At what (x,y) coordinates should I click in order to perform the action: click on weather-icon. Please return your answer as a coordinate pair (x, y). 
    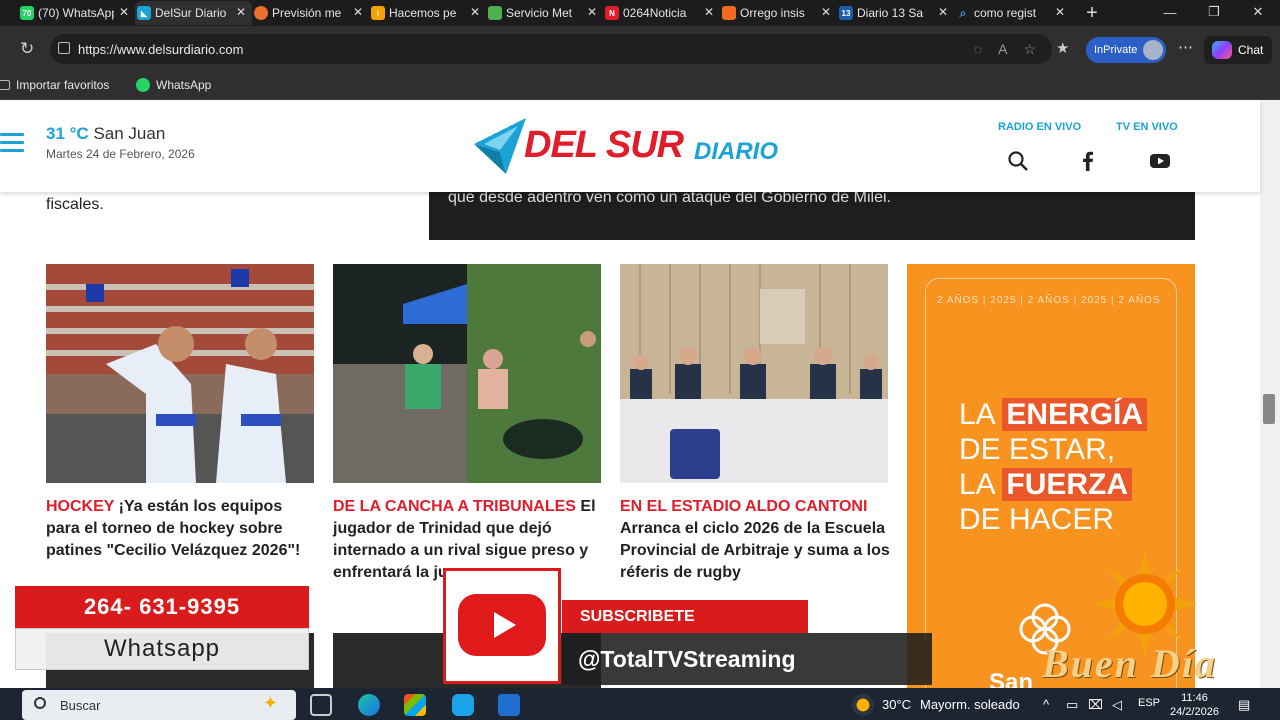
    Looking at the image, I should click on (863, 705).